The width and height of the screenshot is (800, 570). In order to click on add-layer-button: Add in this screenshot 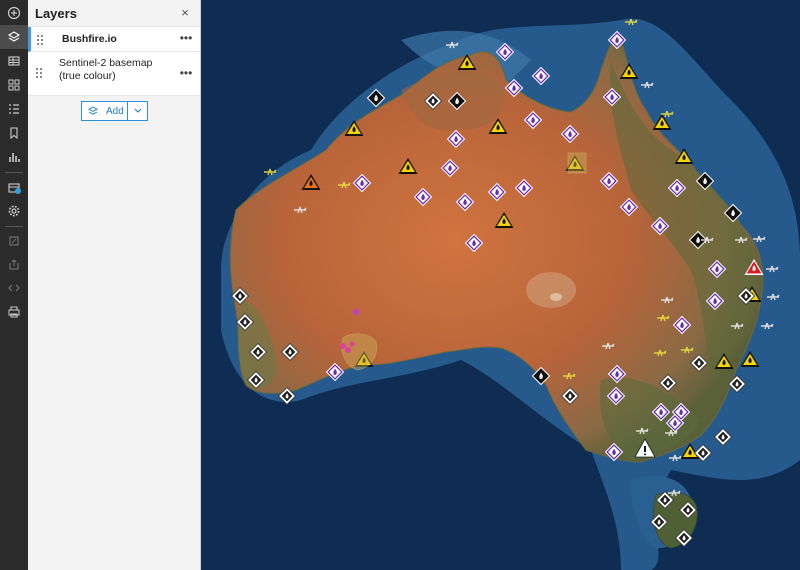, I will do `click(105, 111)`.